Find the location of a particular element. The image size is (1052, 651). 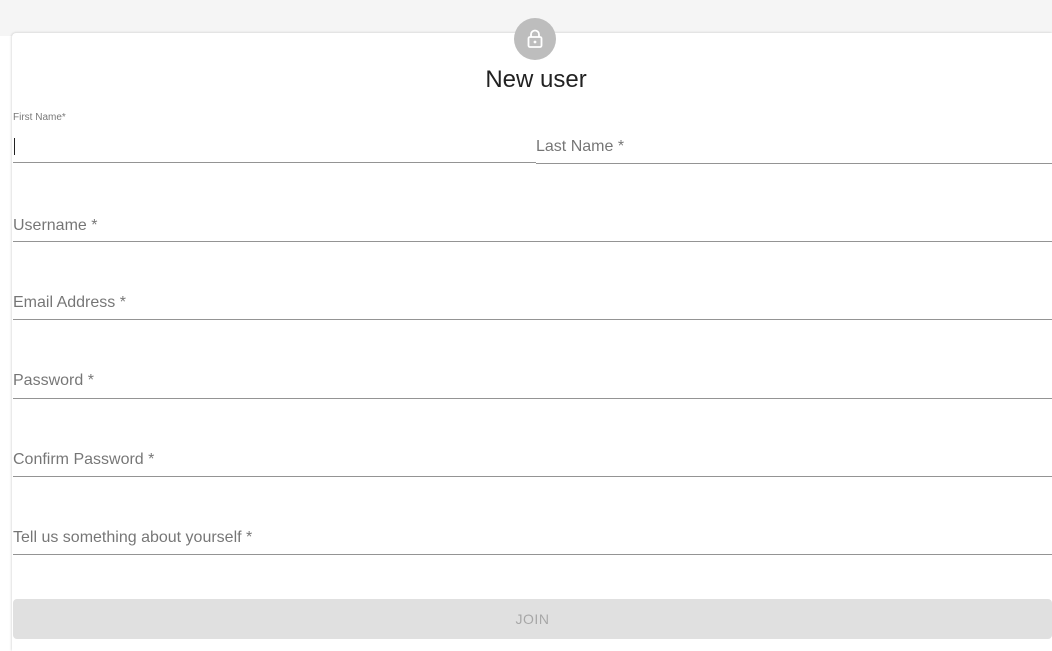

last-name-label: Last Name * is located at coordinates (580, 146).